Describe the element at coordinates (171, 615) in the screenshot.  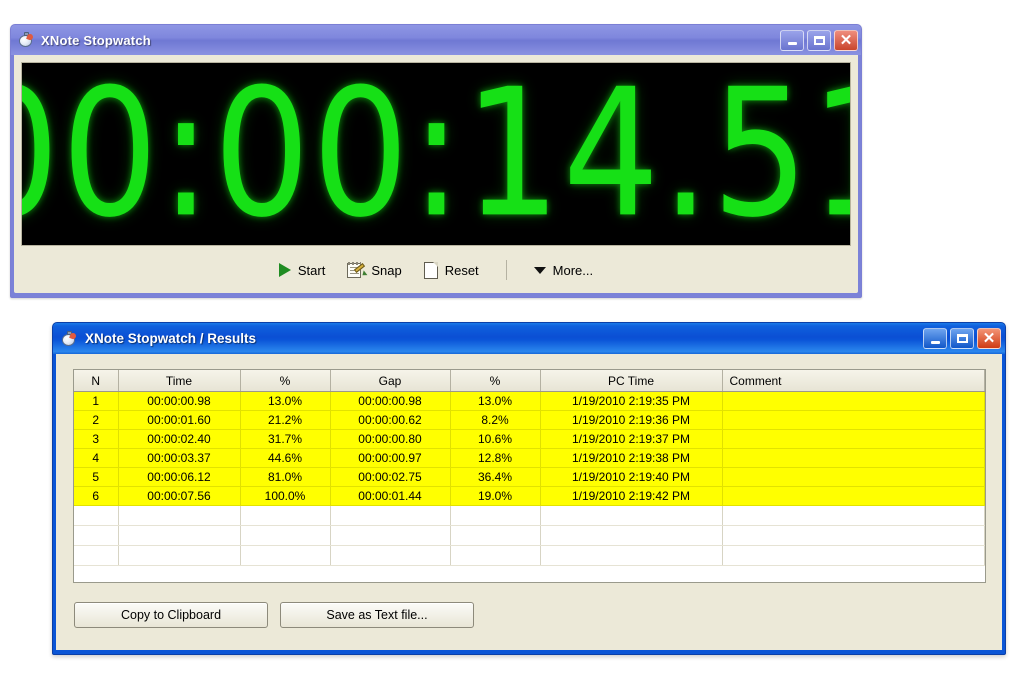
I see `copy-to-clipboard-button: Copy to Clipboard` at that location.